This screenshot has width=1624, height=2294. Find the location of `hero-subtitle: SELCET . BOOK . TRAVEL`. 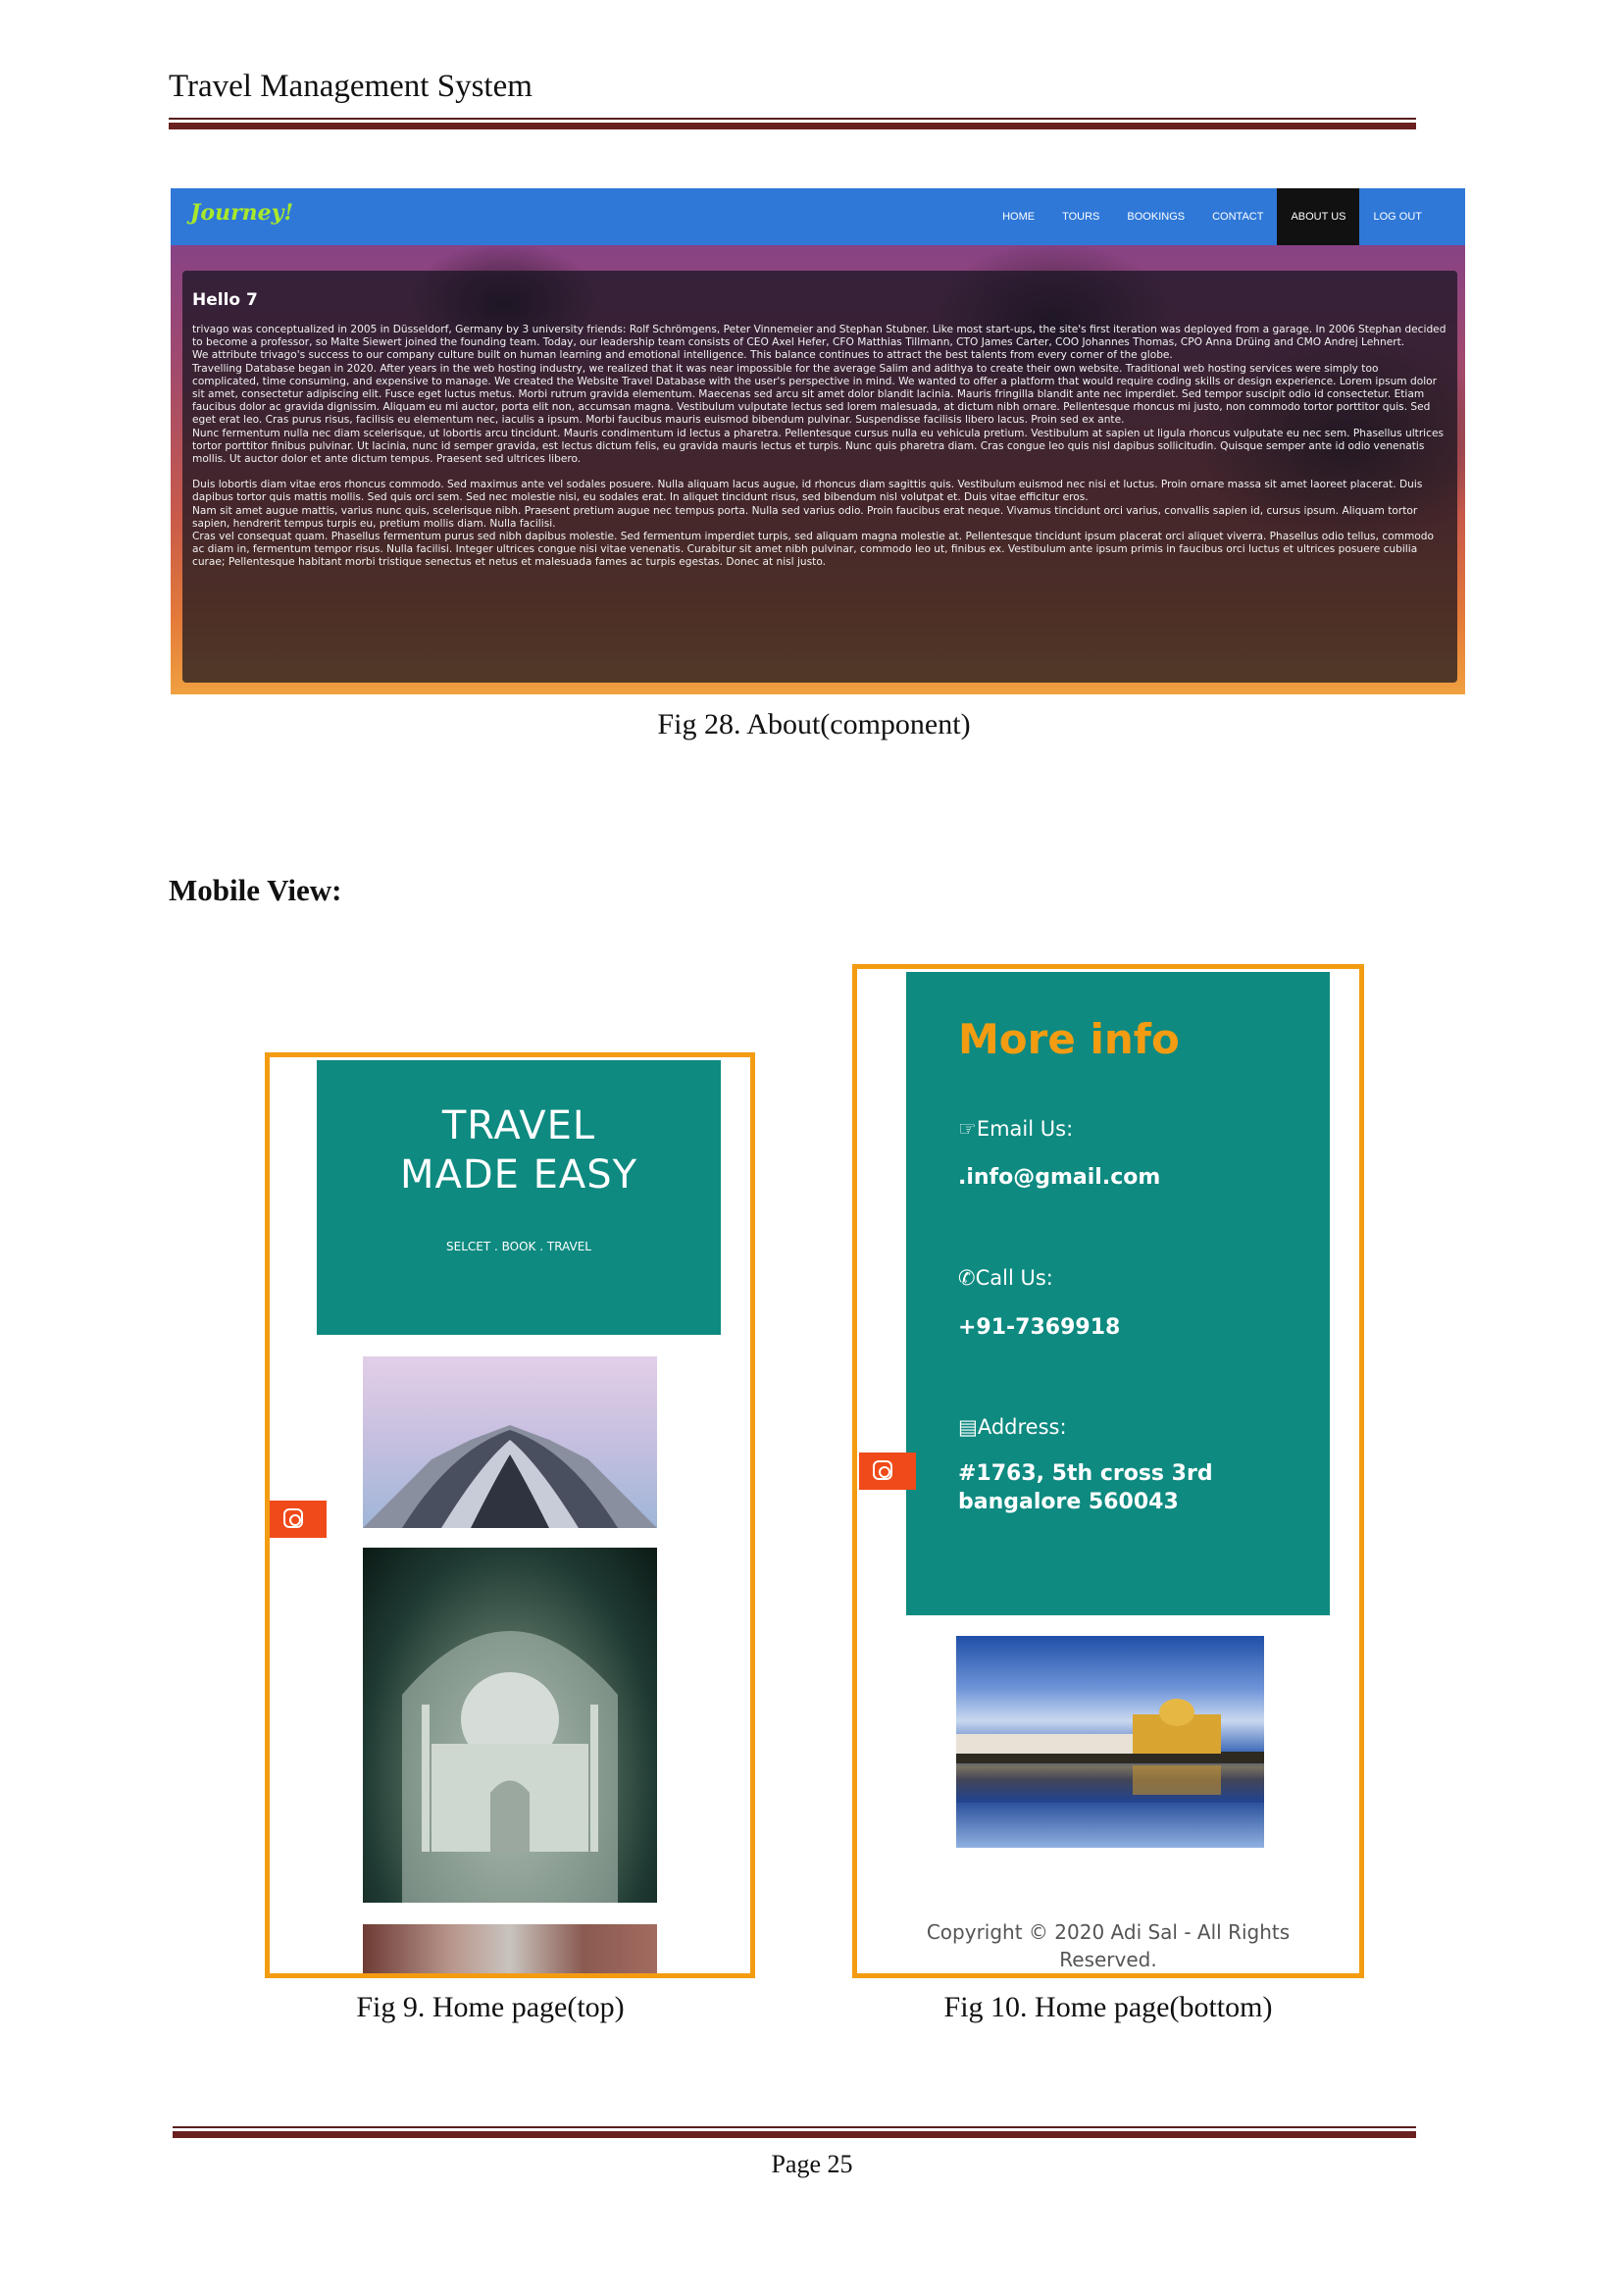

hero-subtitle: SELCET . BOOK . TRAVEL is located at coordinates (518, 1246).